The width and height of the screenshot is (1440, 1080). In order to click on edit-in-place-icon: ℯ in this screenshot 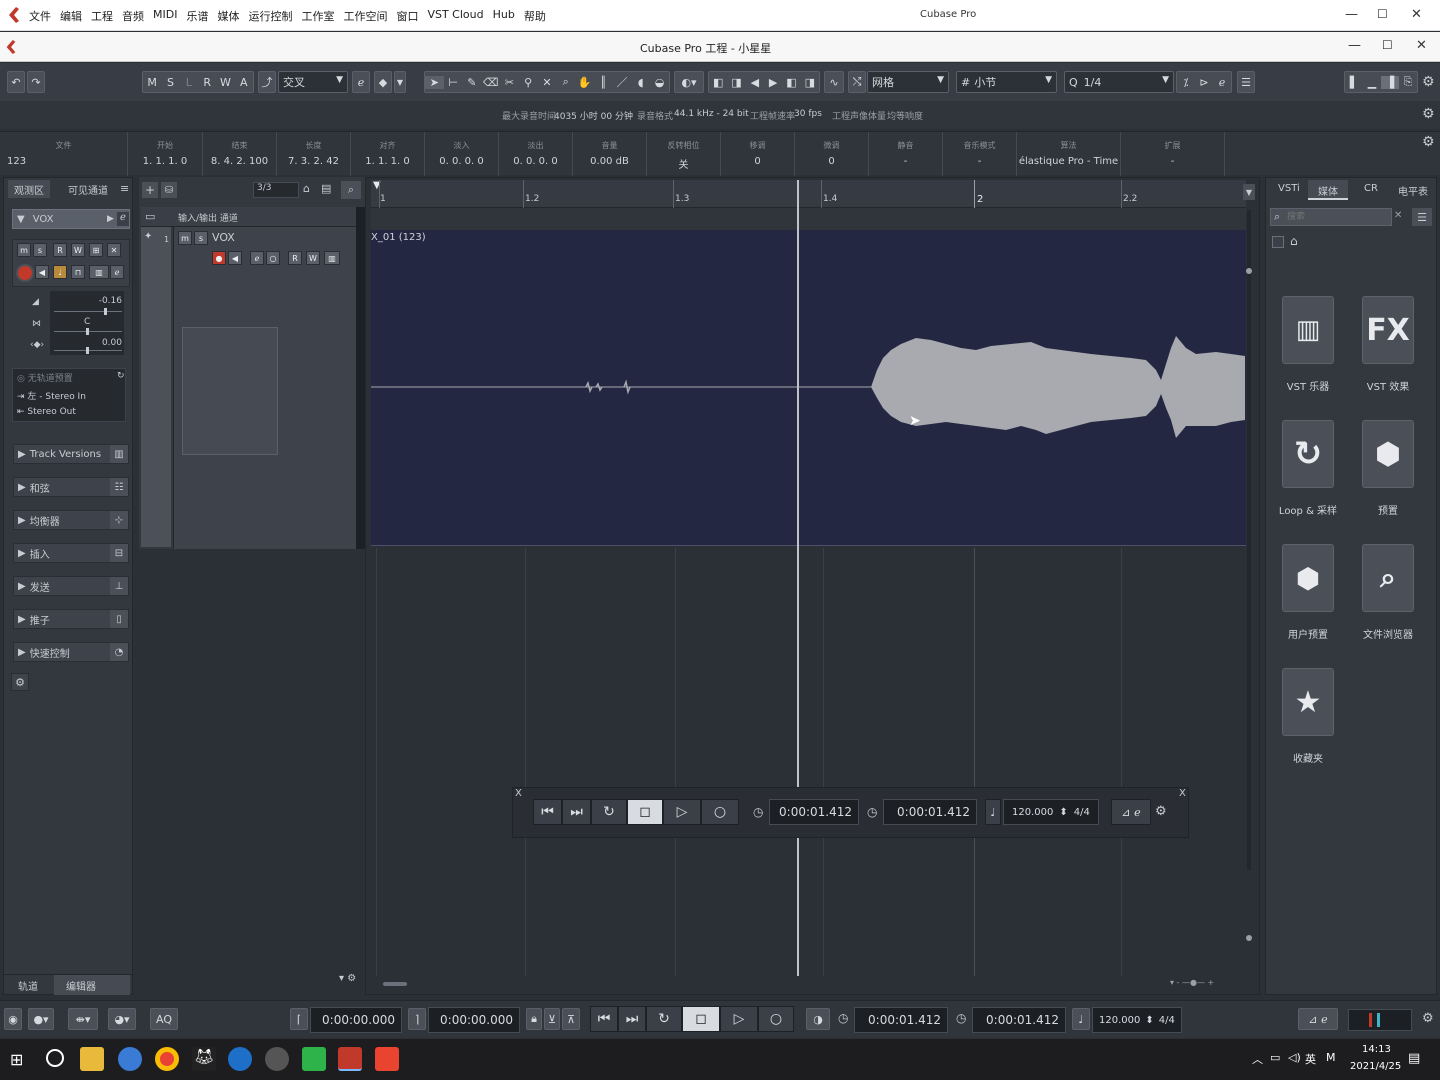, I will do `click(361, 82)`.